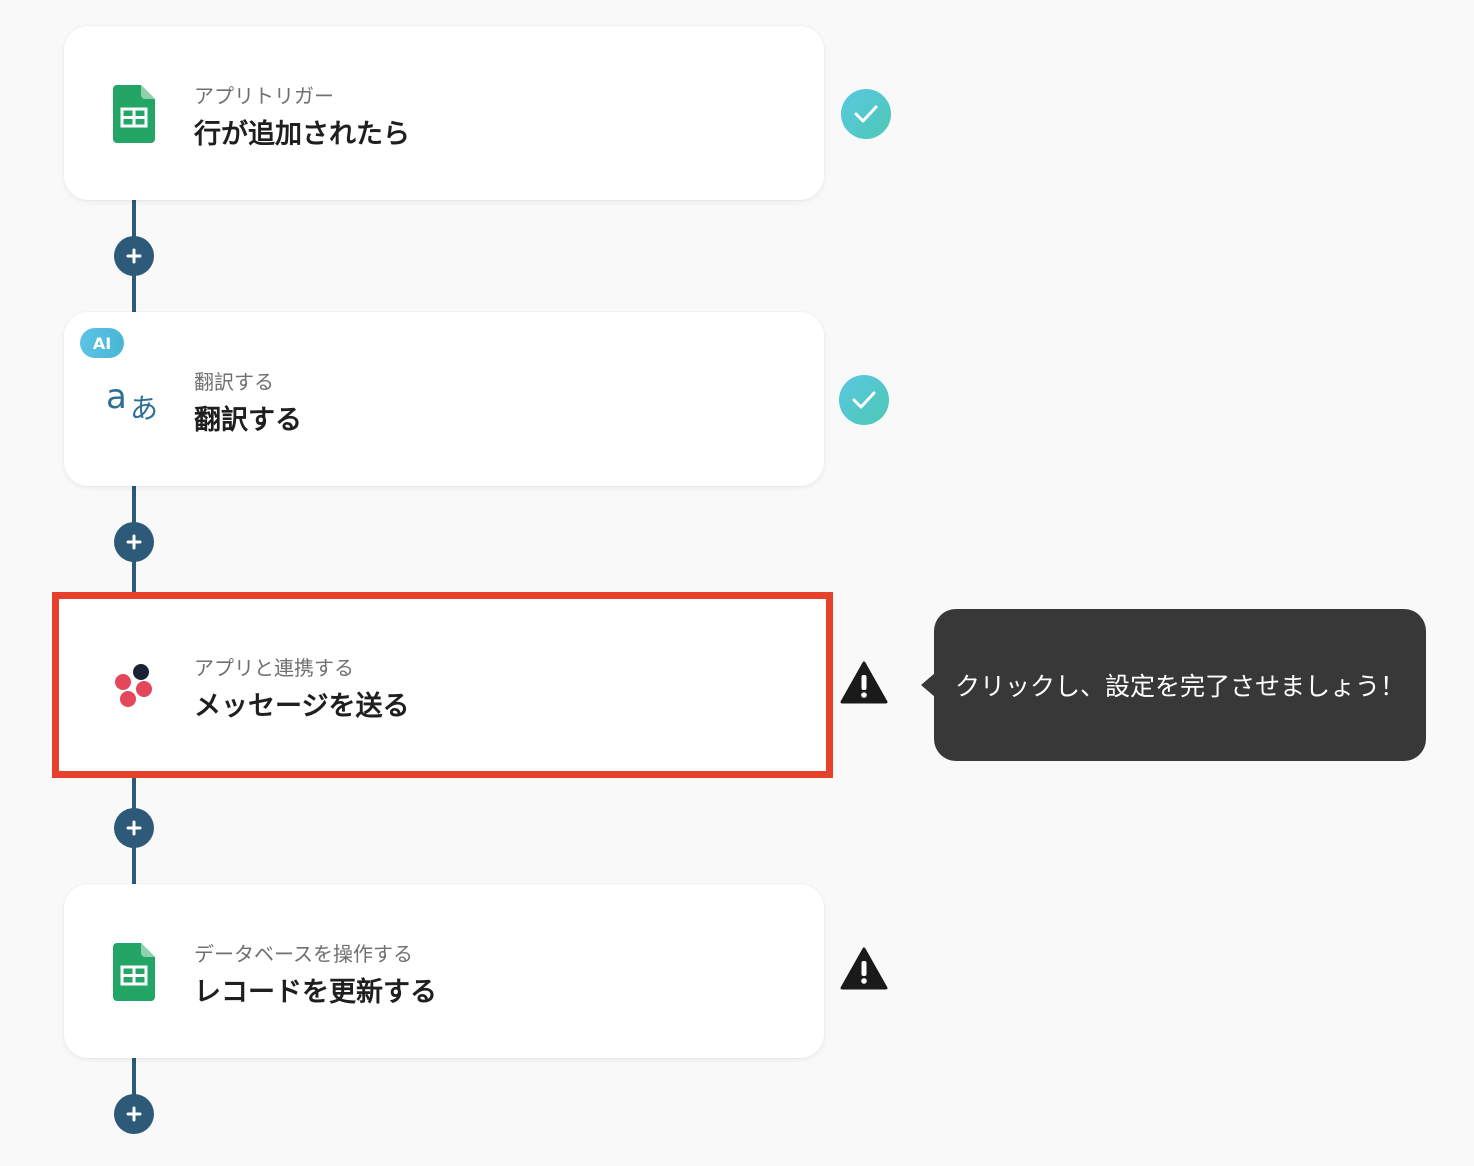 This screenshot has height=1166, width=1474. I want to click on step-title: レコードを更新する, so click(315, 992).